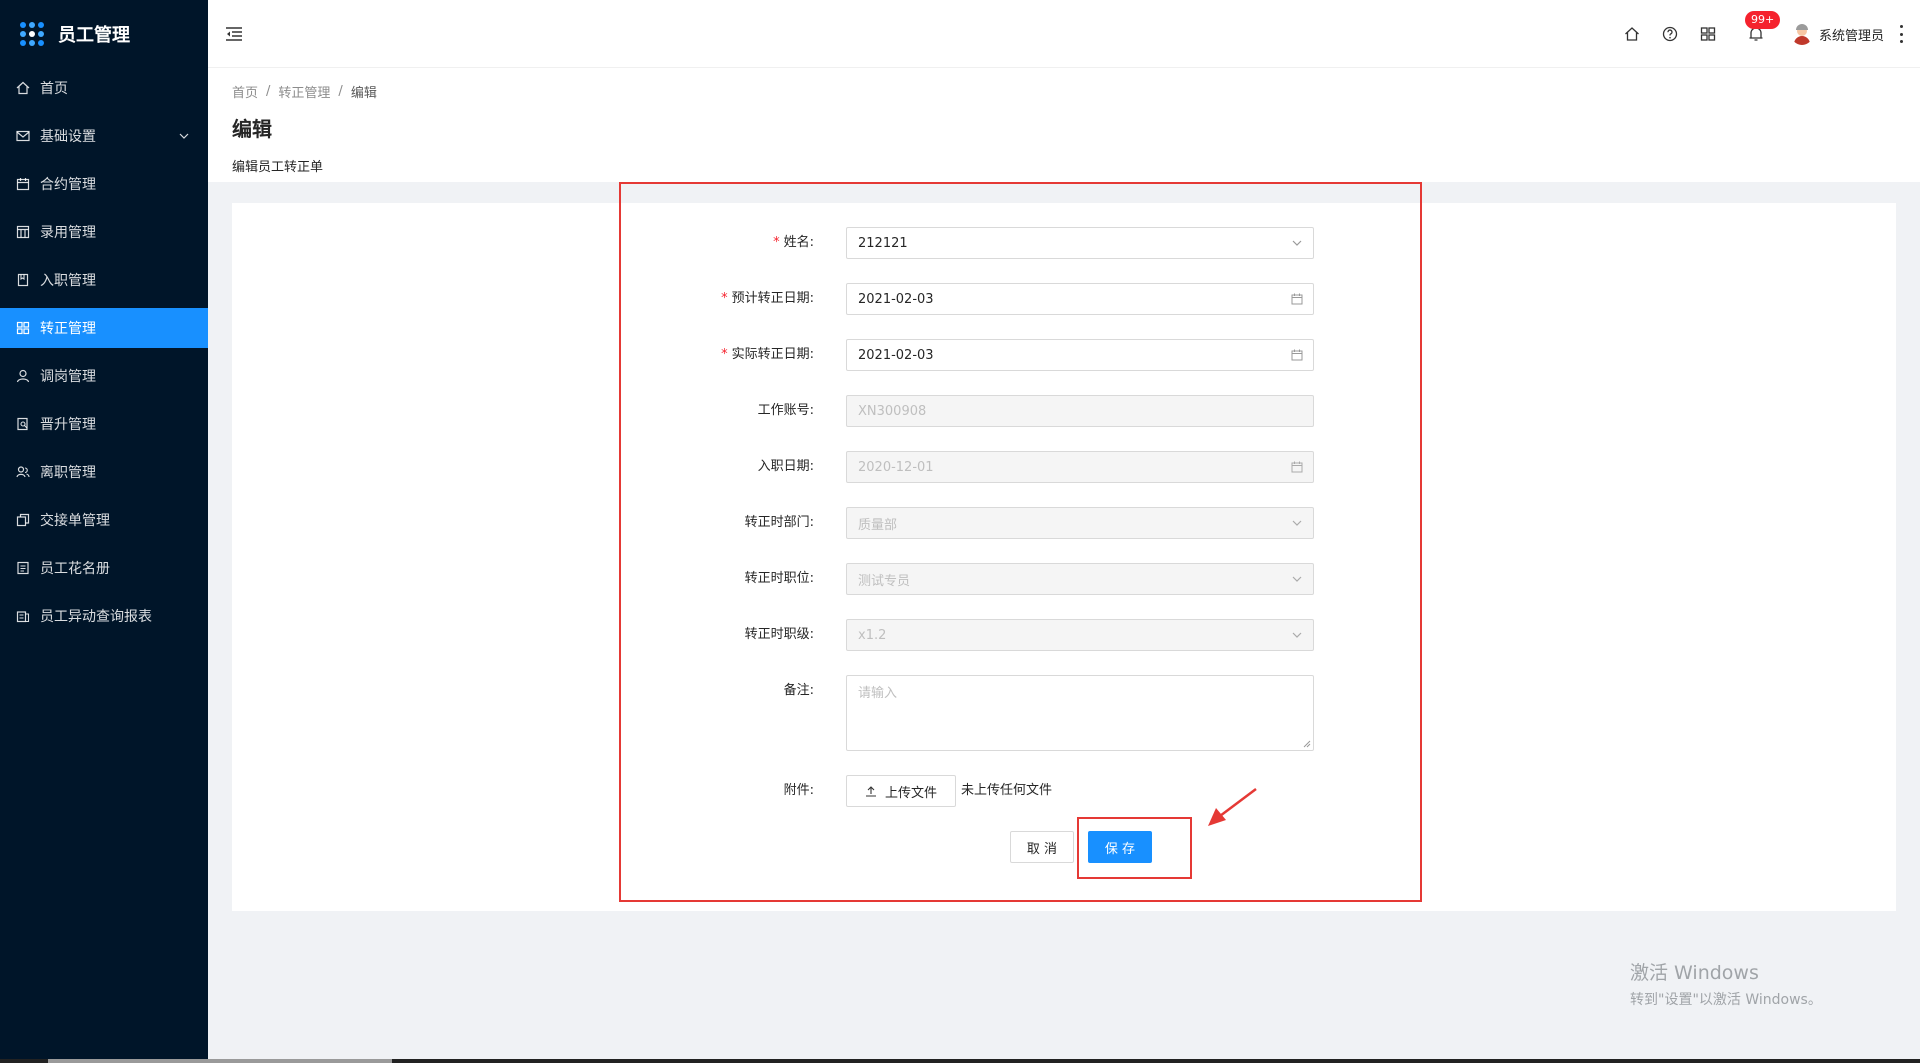 This screenshot has width=1920, height=1063. Describe the element at coordinates (910, 793) in the screenshot. I see `upload-button-label: 上传文件` at that location.